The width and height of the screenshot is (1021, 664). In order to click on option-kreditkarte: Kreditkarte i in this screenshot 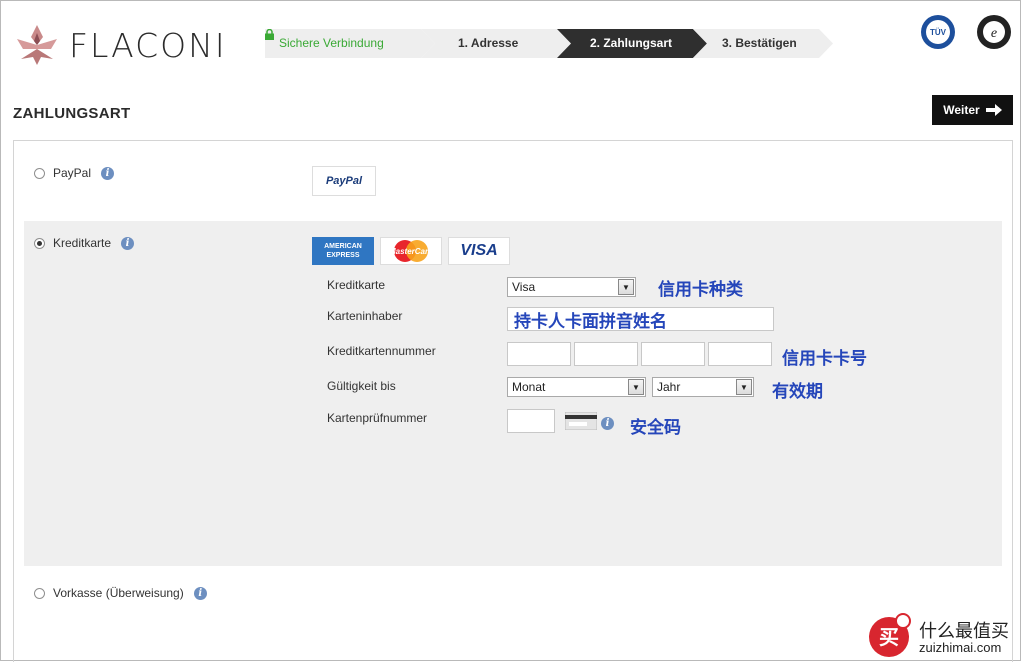, I will do `click(84, 243)`.